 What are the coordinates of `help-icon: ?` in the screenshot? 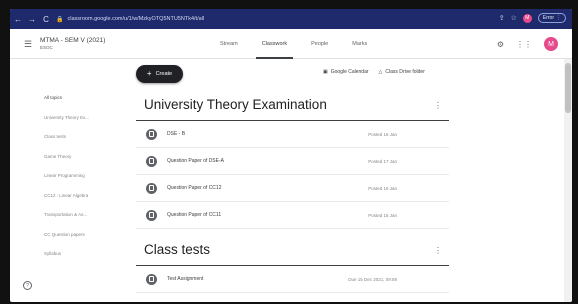 It's located at (27, 285).